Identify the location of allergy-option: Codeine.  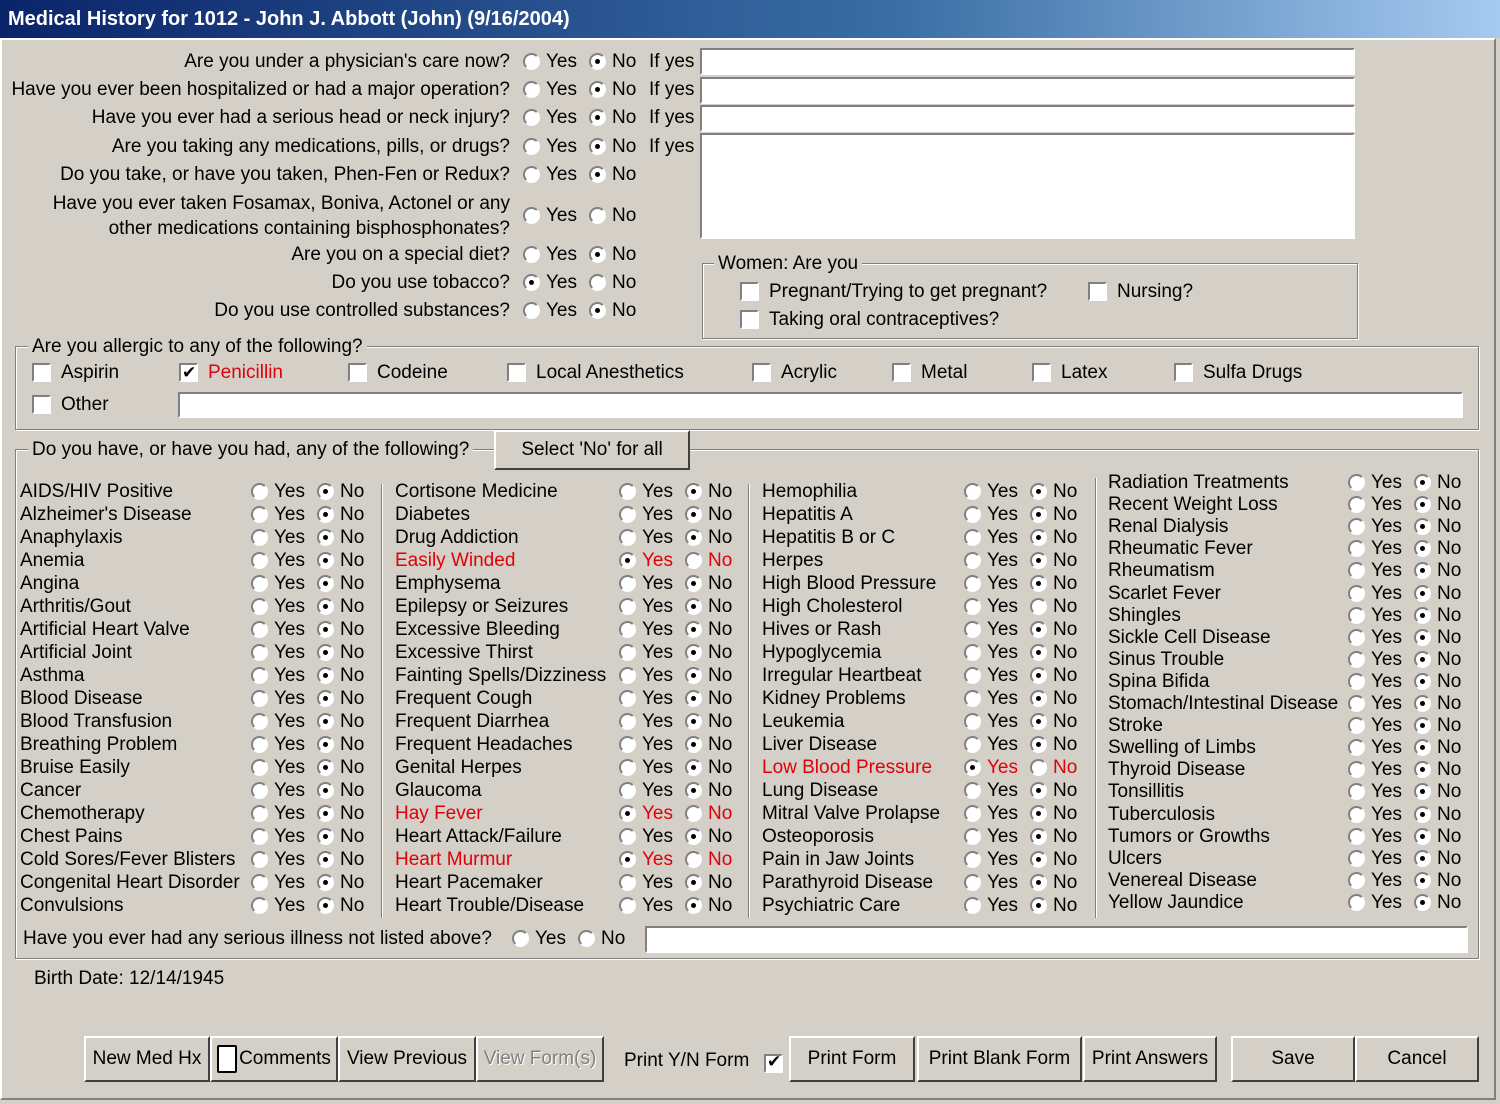
(398, 373).